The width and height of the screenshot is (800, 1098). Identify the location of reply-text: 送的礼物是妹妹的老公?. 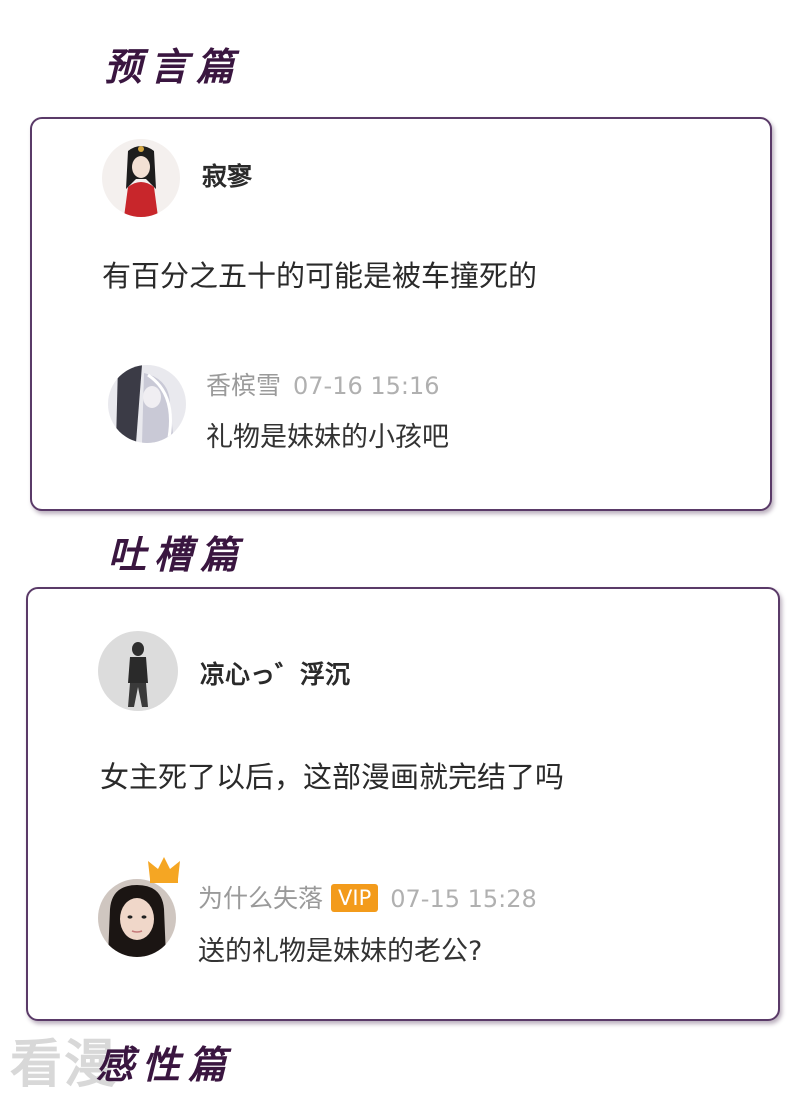
(340, 951).